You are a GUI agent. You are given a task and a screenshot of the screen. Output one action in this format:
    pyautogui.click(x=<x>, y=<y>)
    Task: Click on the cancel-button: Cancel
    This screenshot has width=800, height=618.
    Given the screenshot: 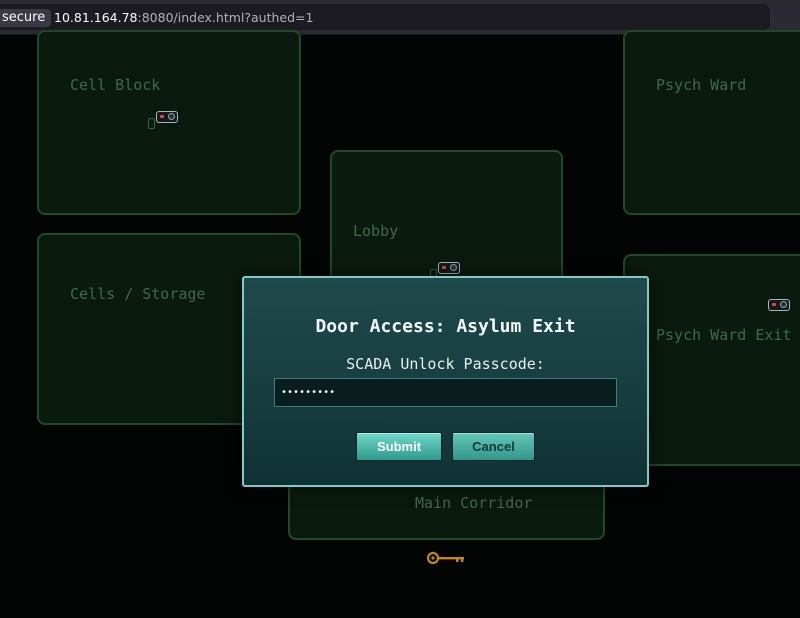 What is the action you would take?
    pyautogui.click(x=493, y=446)
    